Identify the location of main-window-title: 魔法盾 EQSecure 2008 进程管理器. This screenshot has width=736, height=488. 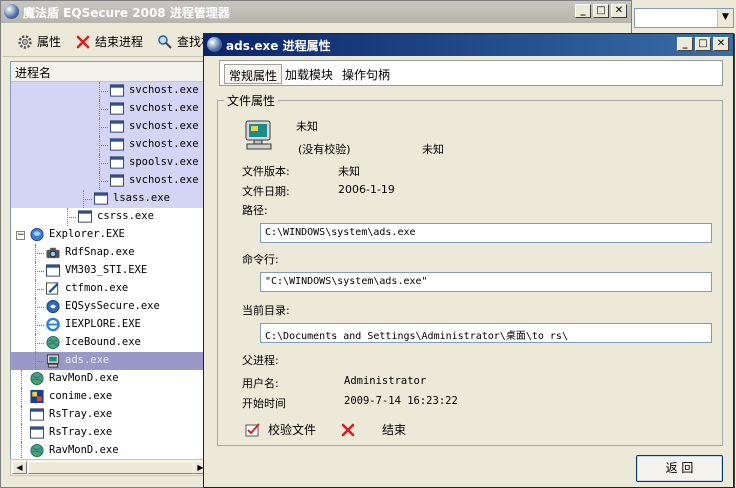
(126, 13).